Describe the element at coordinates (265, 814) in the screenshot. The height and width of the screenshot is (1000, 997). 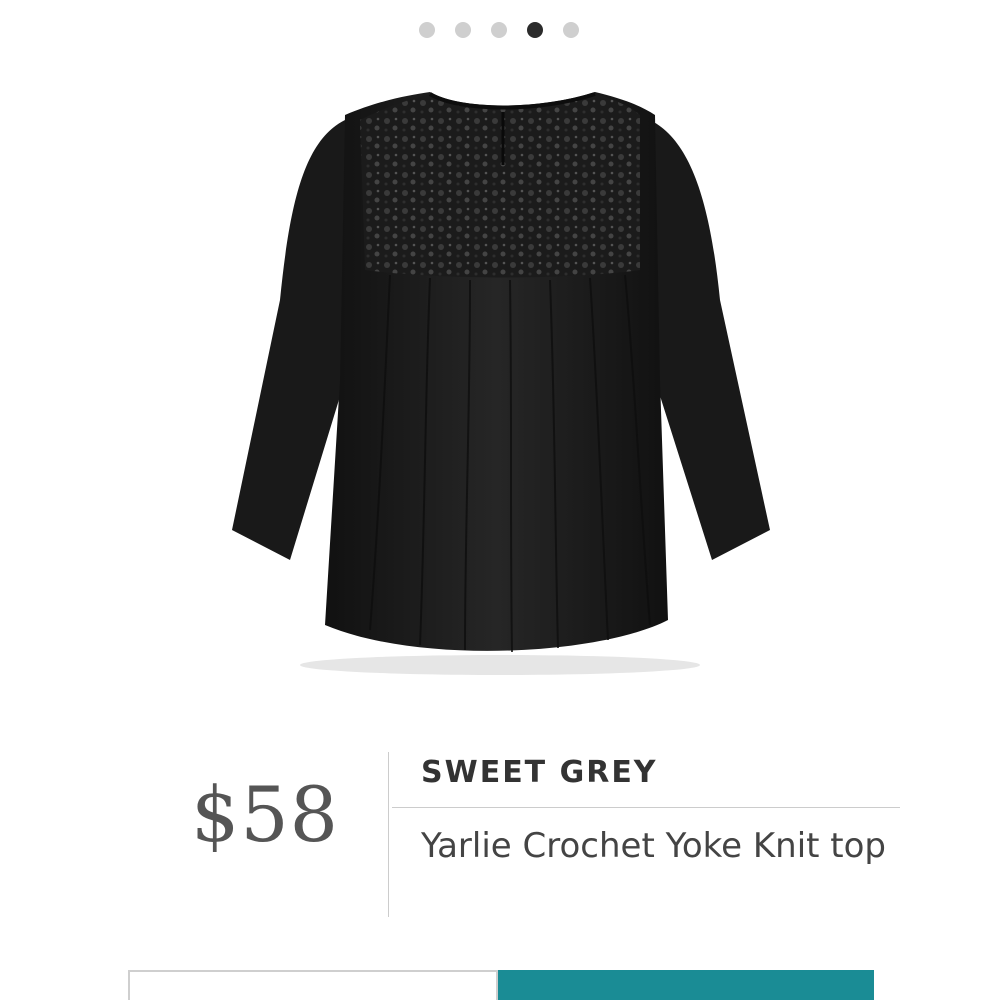
I see `product-price: $58` at that location.